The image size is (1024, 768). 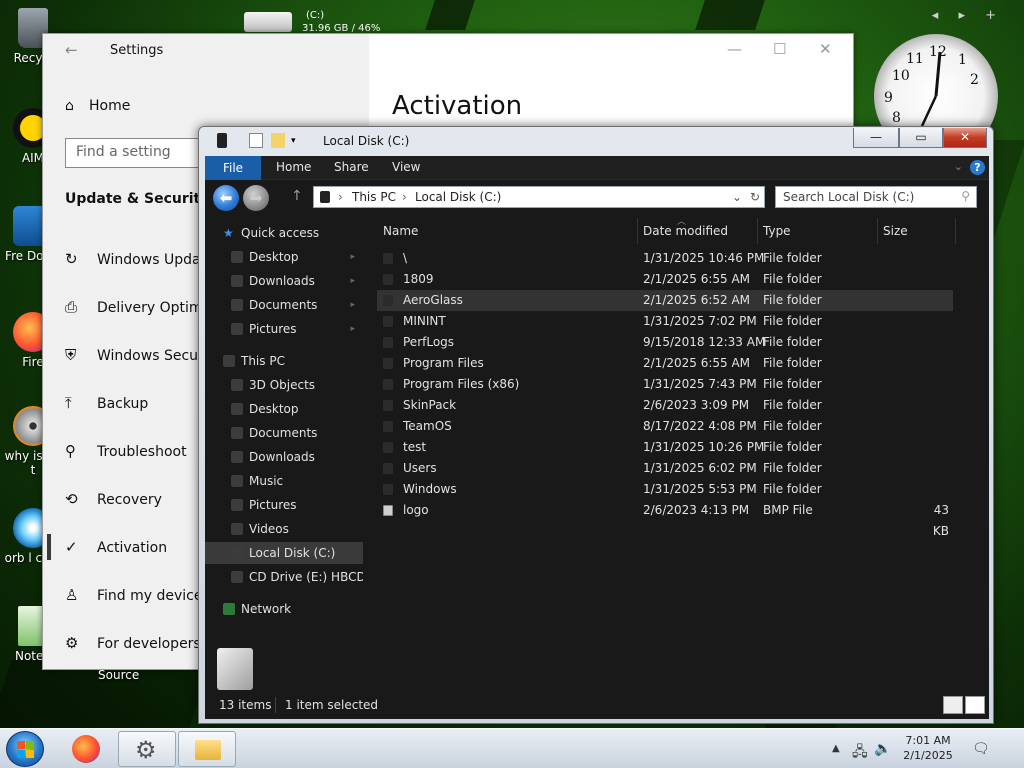 What do you see at coordinates (685, 231) in the screenshot?
I see `column-date-modified: Date modified` at bounding box center [685, 231].